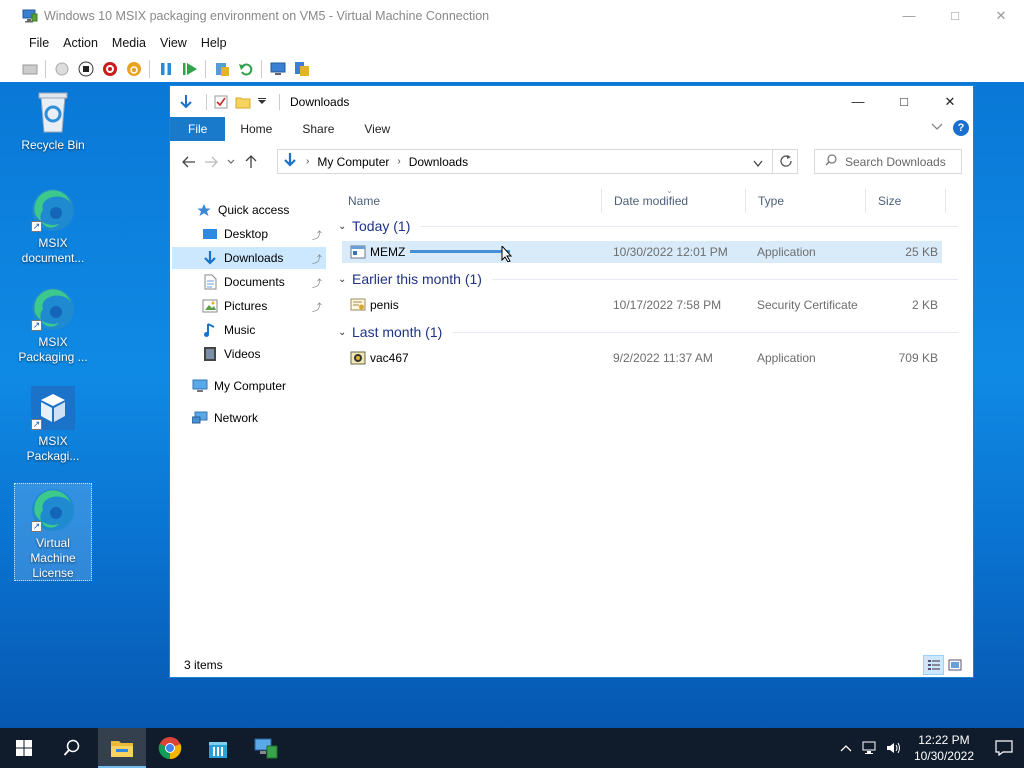 The width and height of the screenshot is (1024, 768). Describe the element at coordinates (301, 68) in the screenshot. I see `share-icon` at that location.